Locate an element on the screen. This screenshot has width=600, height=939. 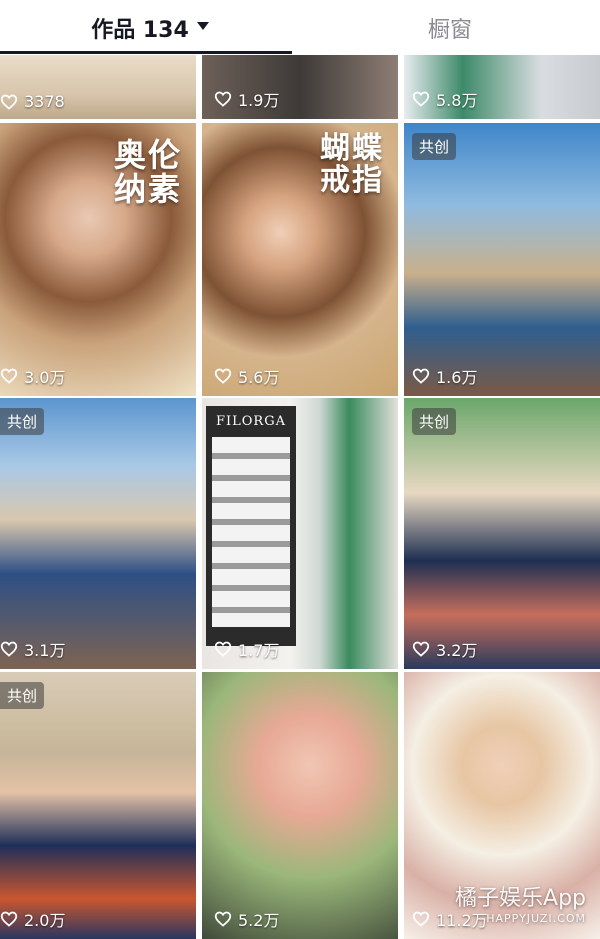
profile-tab-bar: 作品 134 橱窗 is located at coordinates (300, 27).